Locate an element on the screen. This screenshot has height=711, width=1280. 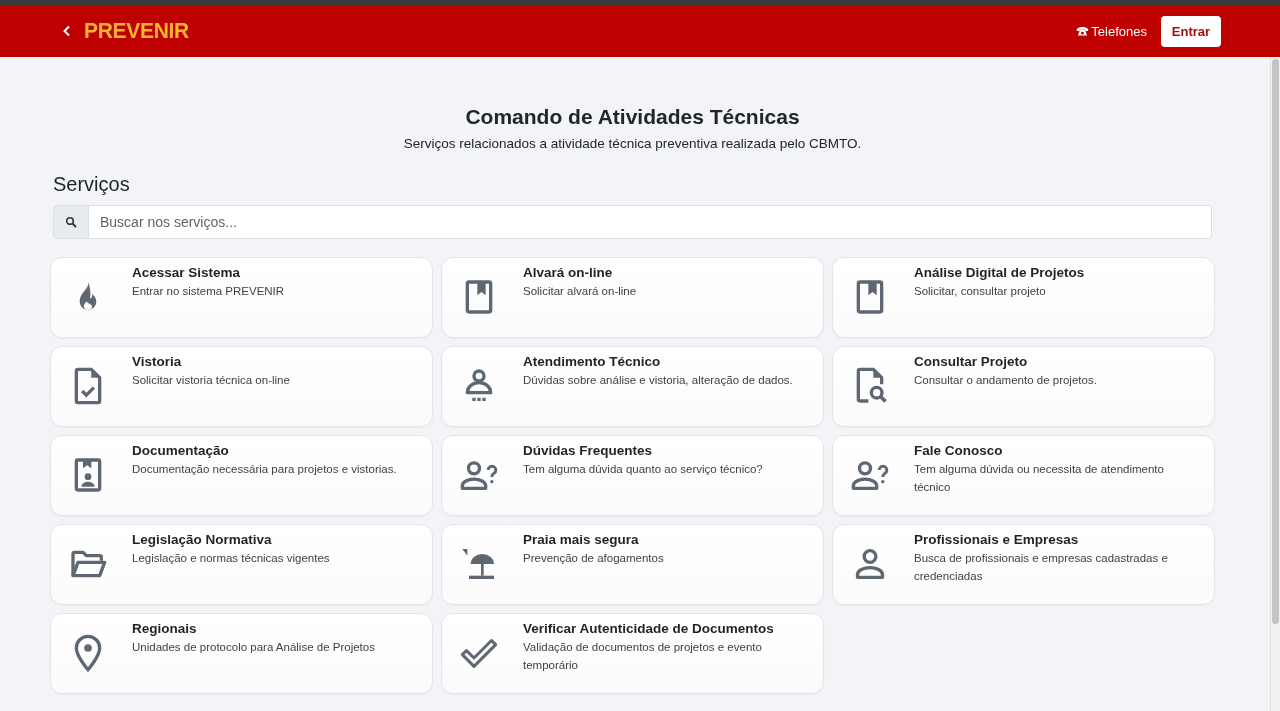
service-title: Legislação Normativa is located at coordinates (202, 540).